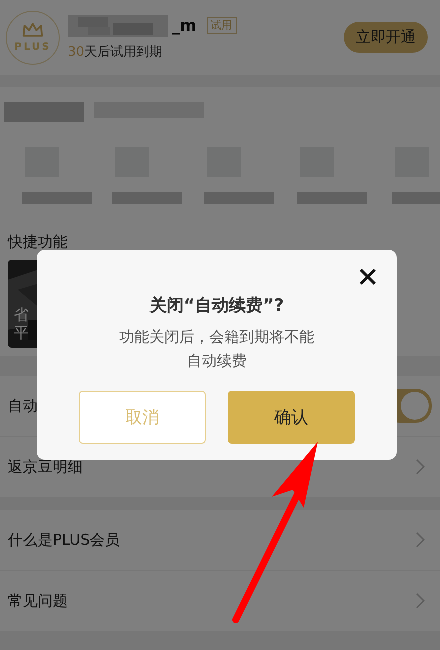 This screenshot has width=440, height=650. What do you see at coordinates (116, 52) in the screenshot?
I see `trial-expiry-text: 30天后试用到期` at bounding box center [116, 52].